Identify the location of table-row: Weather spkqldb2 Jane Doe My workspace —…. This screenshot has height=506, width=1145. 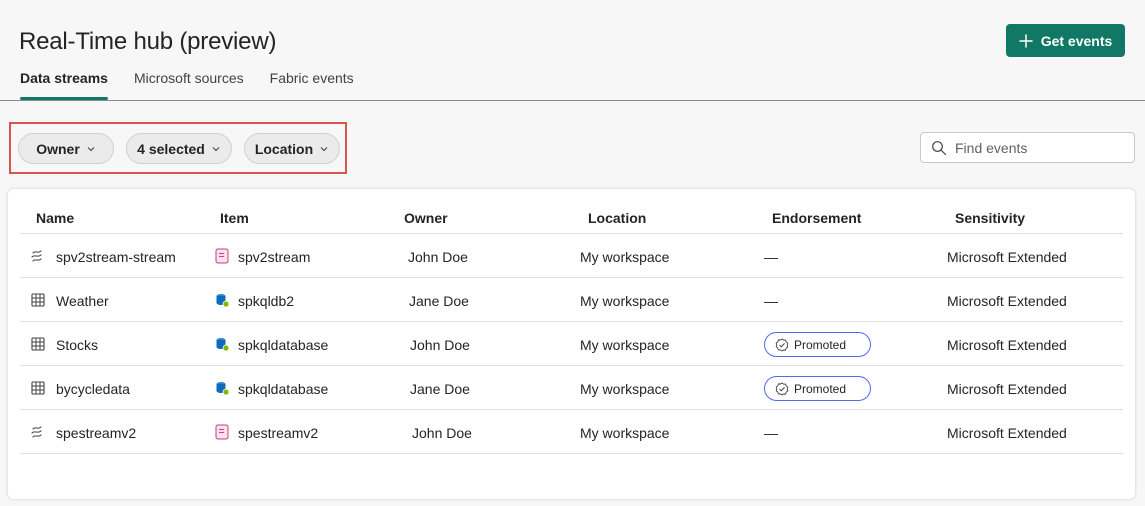
(571, 300).